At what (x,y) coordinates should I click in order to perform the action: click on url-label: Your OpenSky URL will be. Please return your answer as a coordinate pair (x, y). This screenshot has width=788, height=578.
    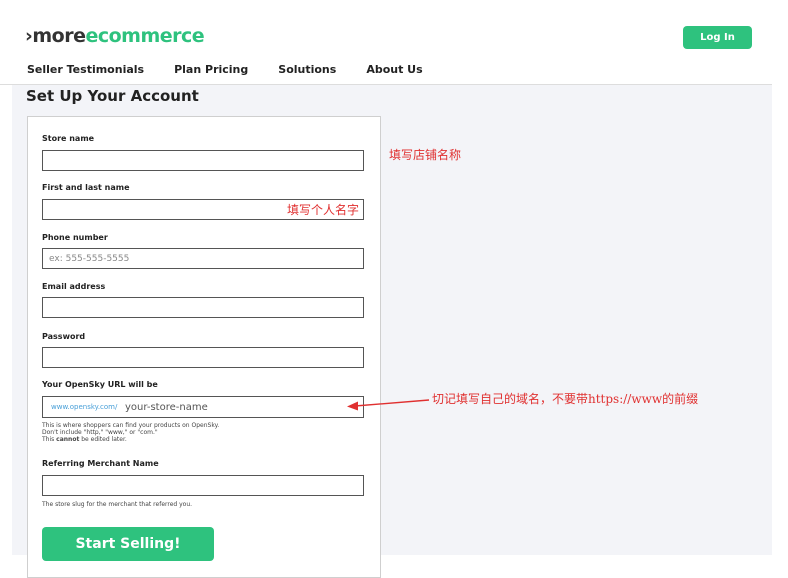
    Looking at the image, I should click on (100, 384).